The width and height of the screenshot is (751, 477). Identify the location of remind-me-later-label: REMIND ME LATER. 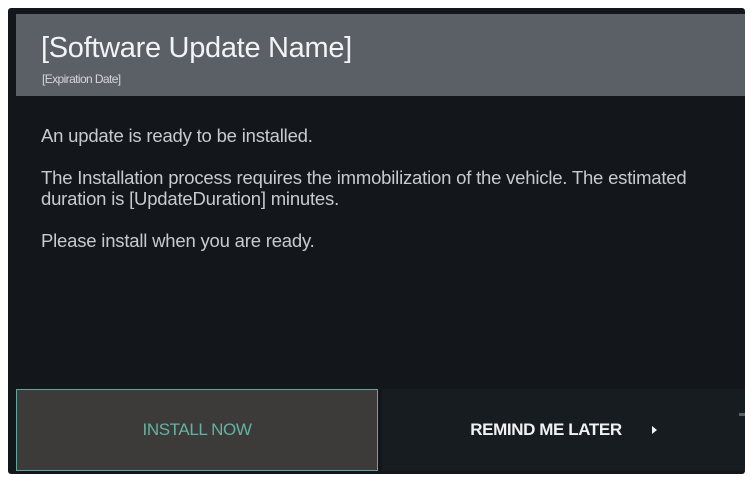
(546, 429).